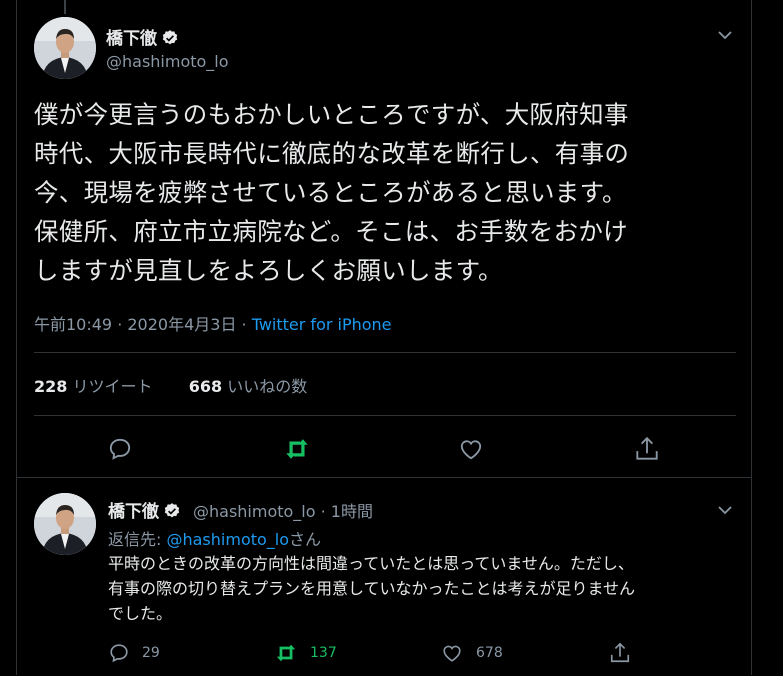 The height and width of the screenshot is (676, 783). I want to click on reply-handle-time: @hashimoto_lo · 1時間, so click(283, 510).